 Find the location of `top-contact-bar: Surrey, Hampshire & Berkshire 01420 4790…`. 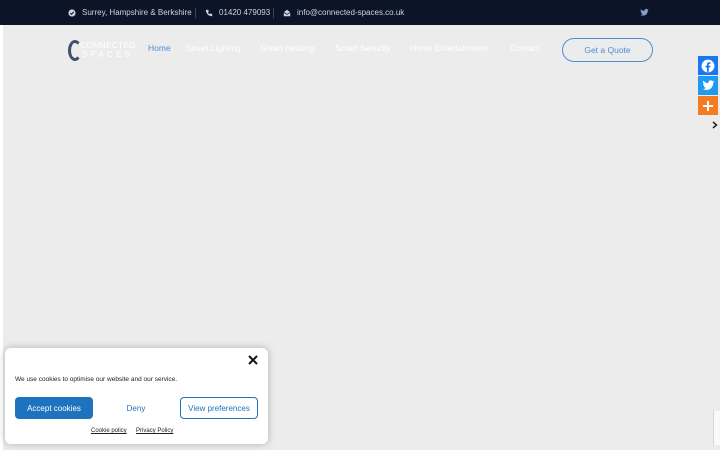

top-contact-bar: Surrey, Hampshire & Berkshire 01420 4790… is located at coordinates (360, 12).